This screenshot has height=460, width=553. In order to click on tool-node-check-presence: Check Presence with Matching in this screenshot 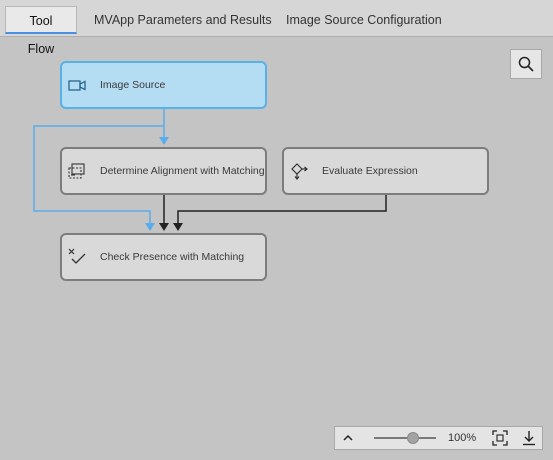, I will do `click(163, 257)`.